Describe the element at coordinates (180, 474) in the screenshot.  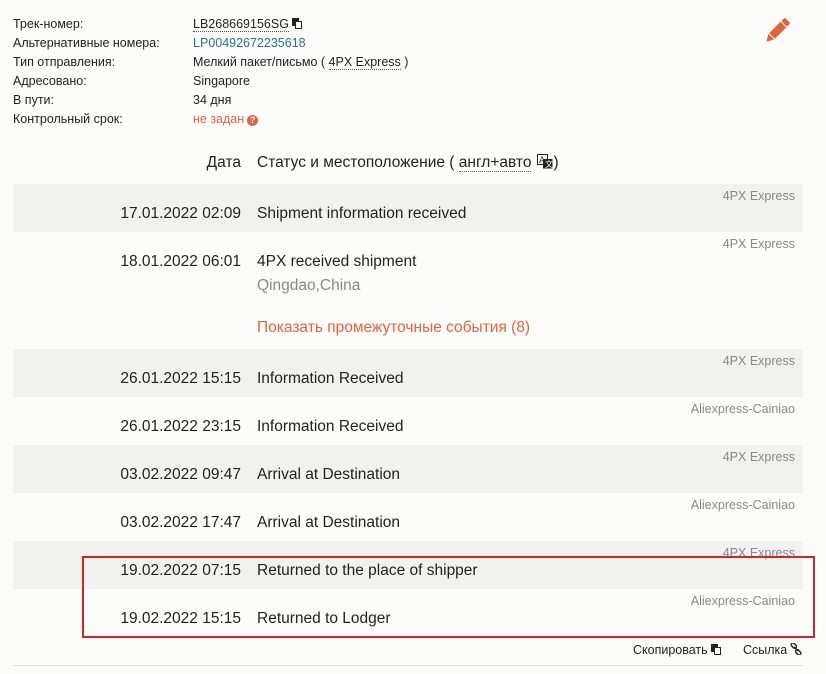
I see `event-date: 03.02.2022 09:47` at that location.